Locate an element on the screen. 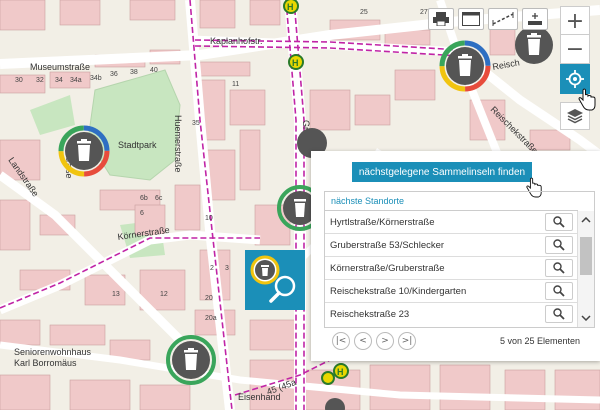 The image size is (600, 410). trash-marker-reisch is located at coordinates (534, 45).